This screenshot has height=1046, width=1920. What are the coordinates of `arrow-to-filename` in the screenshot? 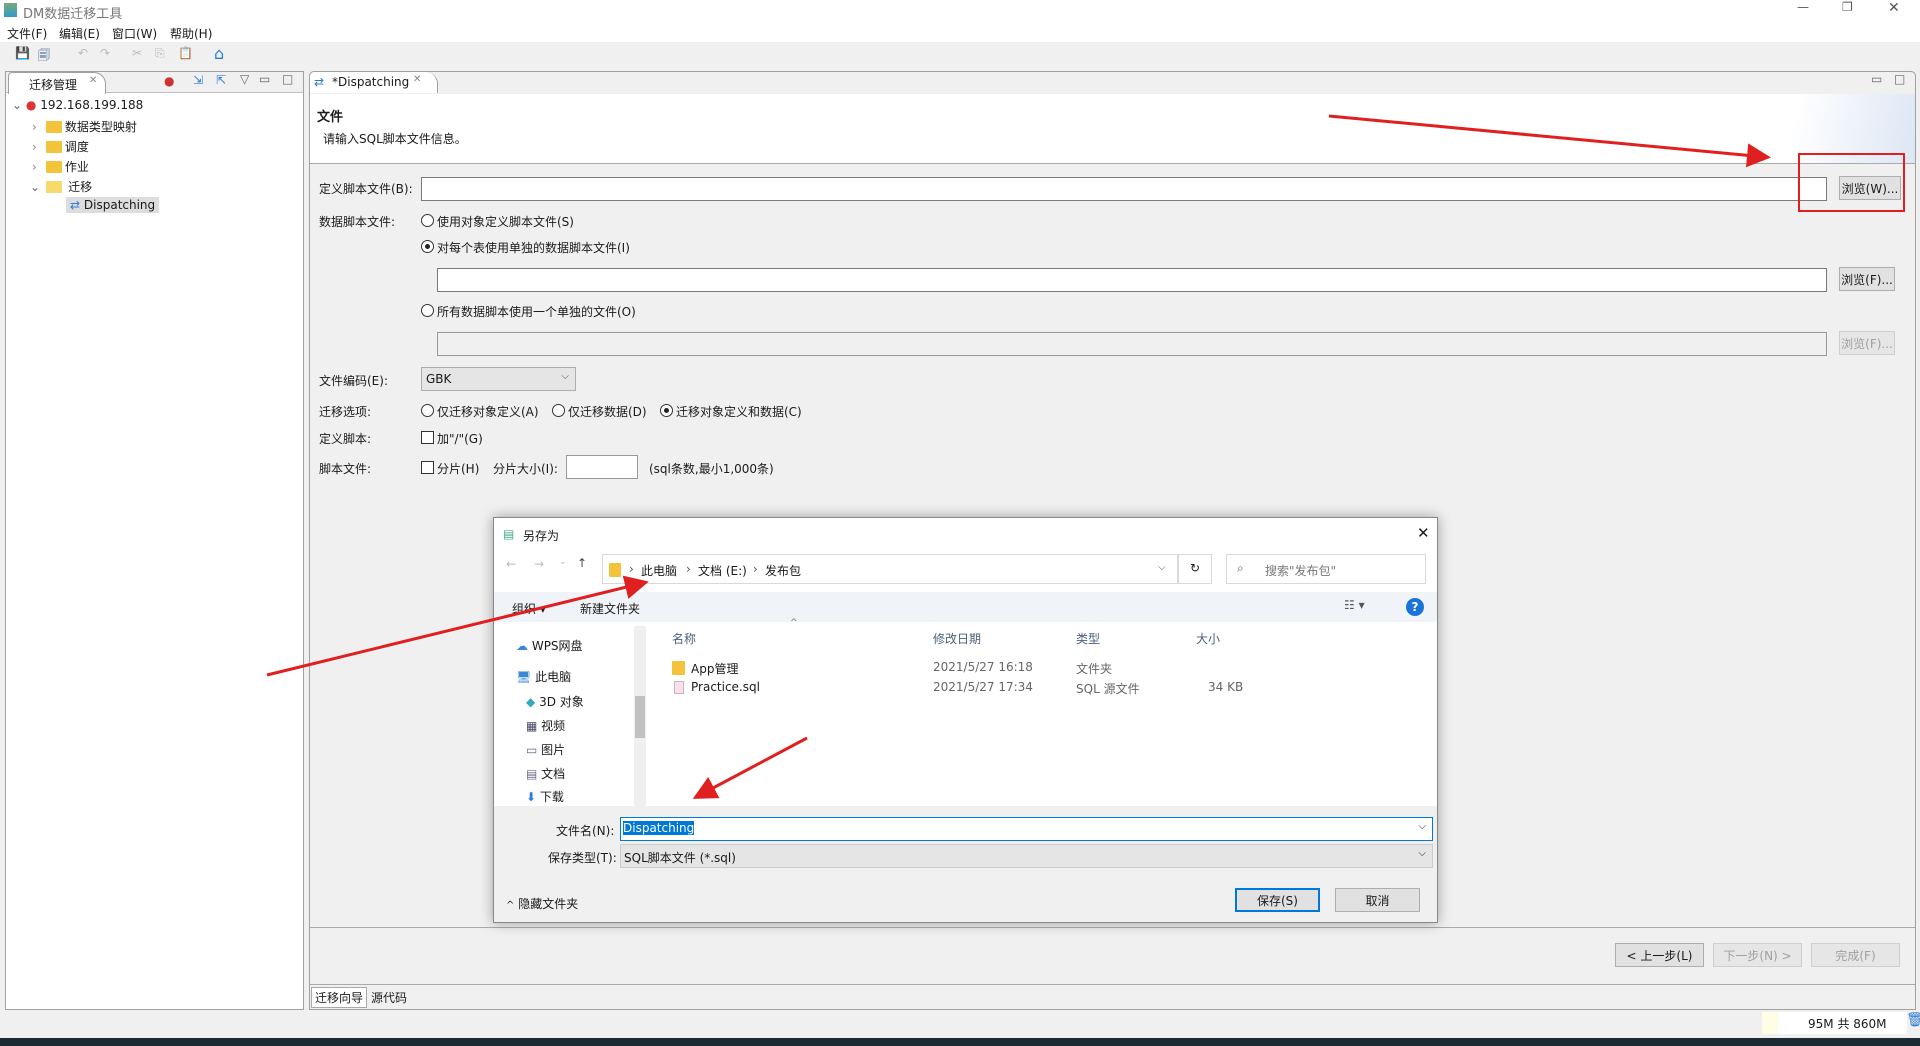 It's located at (750, 767).